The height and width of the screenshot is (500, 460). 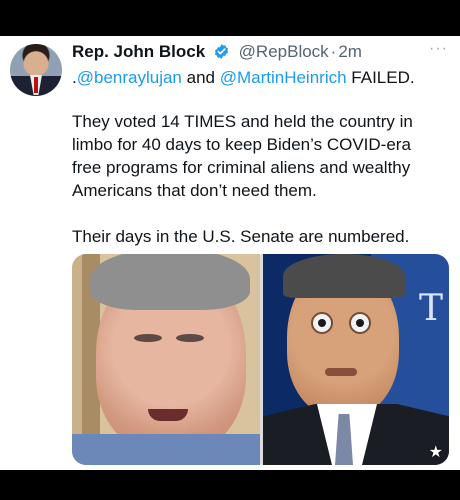 What do you see at coordinates (148, 338) in the screenshot?
I see `left-photo-eye-left` at bounding box center [148, 338].